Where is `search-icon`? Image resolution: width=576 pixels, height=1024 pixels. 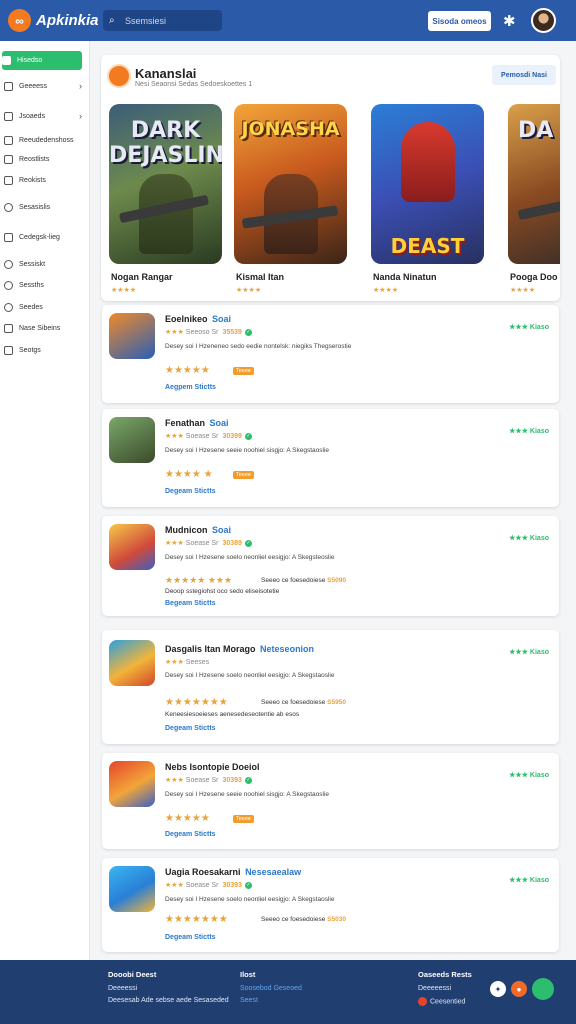 search-icon is located at coordinates (8, 285).